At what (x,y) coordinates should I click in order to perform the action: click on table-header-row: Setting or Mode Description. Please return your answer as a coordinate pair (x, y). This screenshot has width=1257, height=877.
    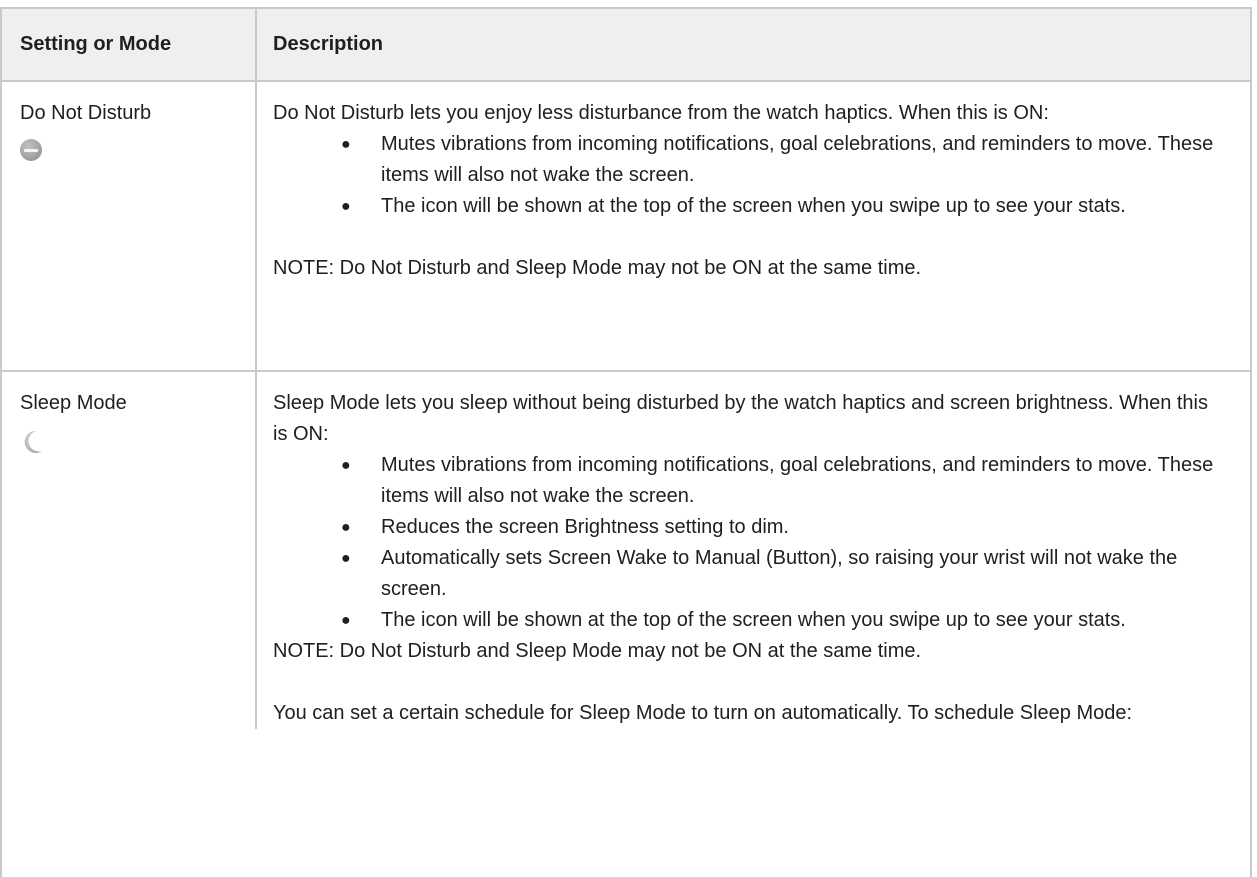
    Looking at the image, I should click on (626, 45).